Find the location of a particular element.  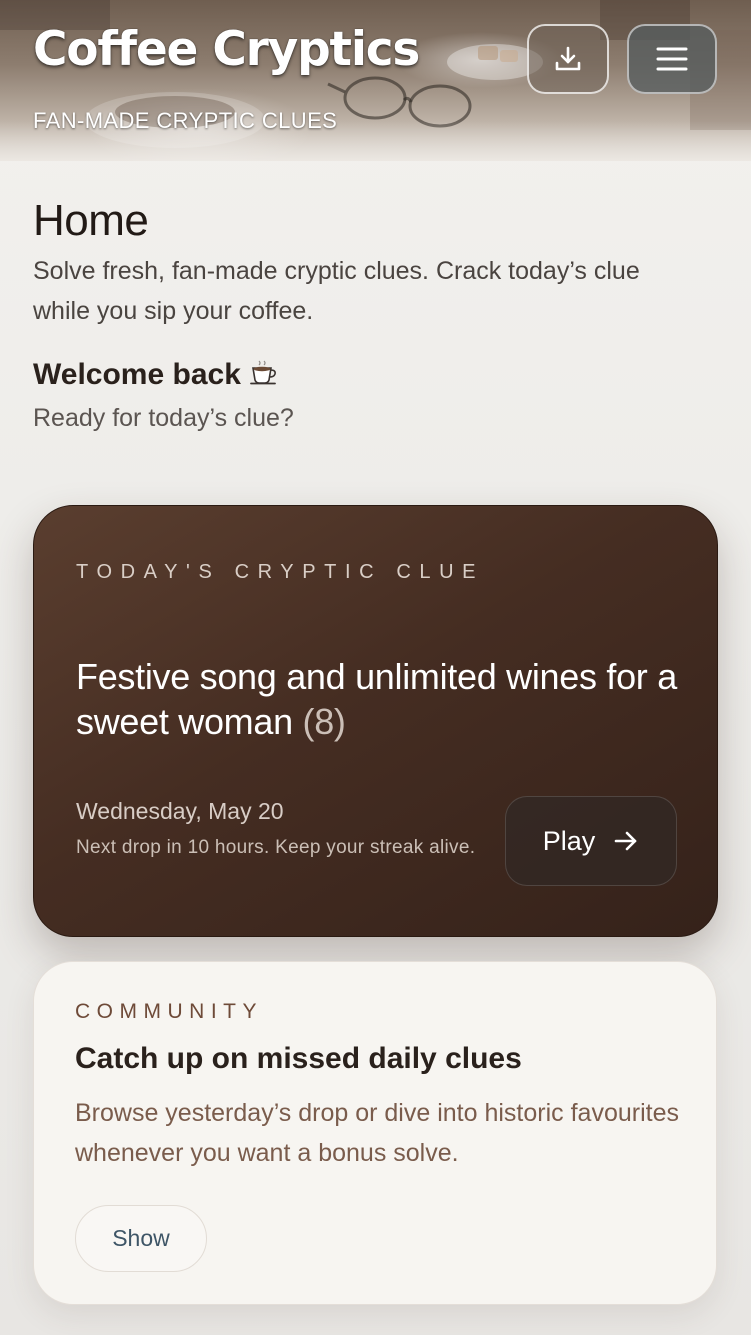

clue-card-eyebrow: TODAY'S CRYPTIC CLUE is located at coordinates (280, 572).